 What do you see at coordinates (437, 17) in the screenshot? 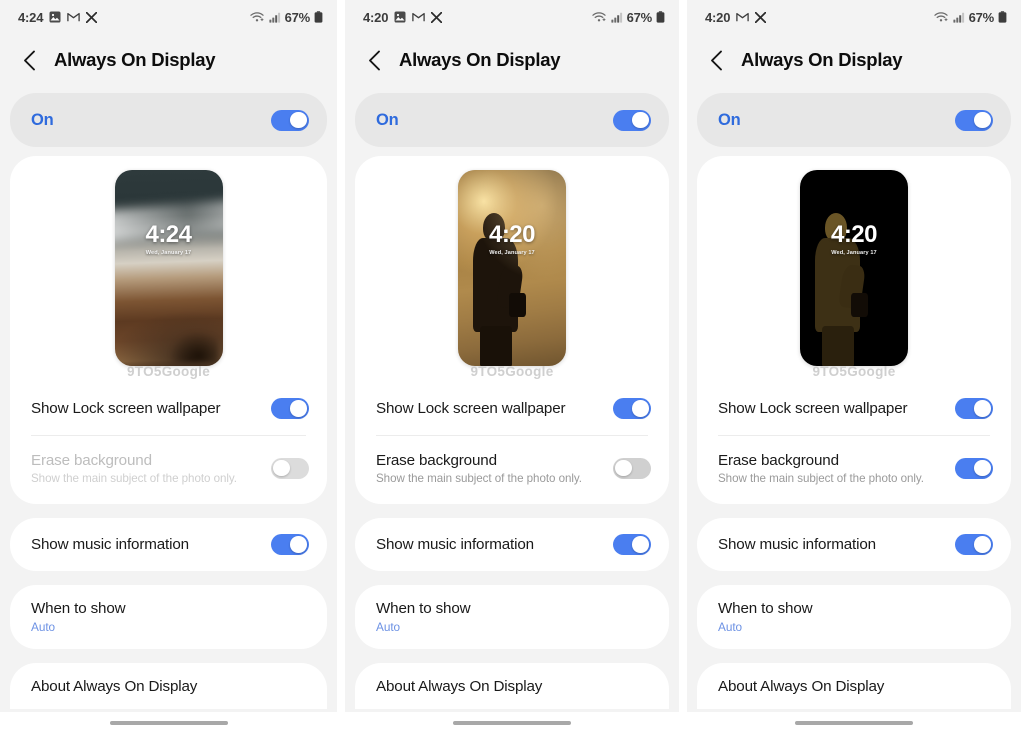
I see `x-icon` at bounding box center [437, 17].